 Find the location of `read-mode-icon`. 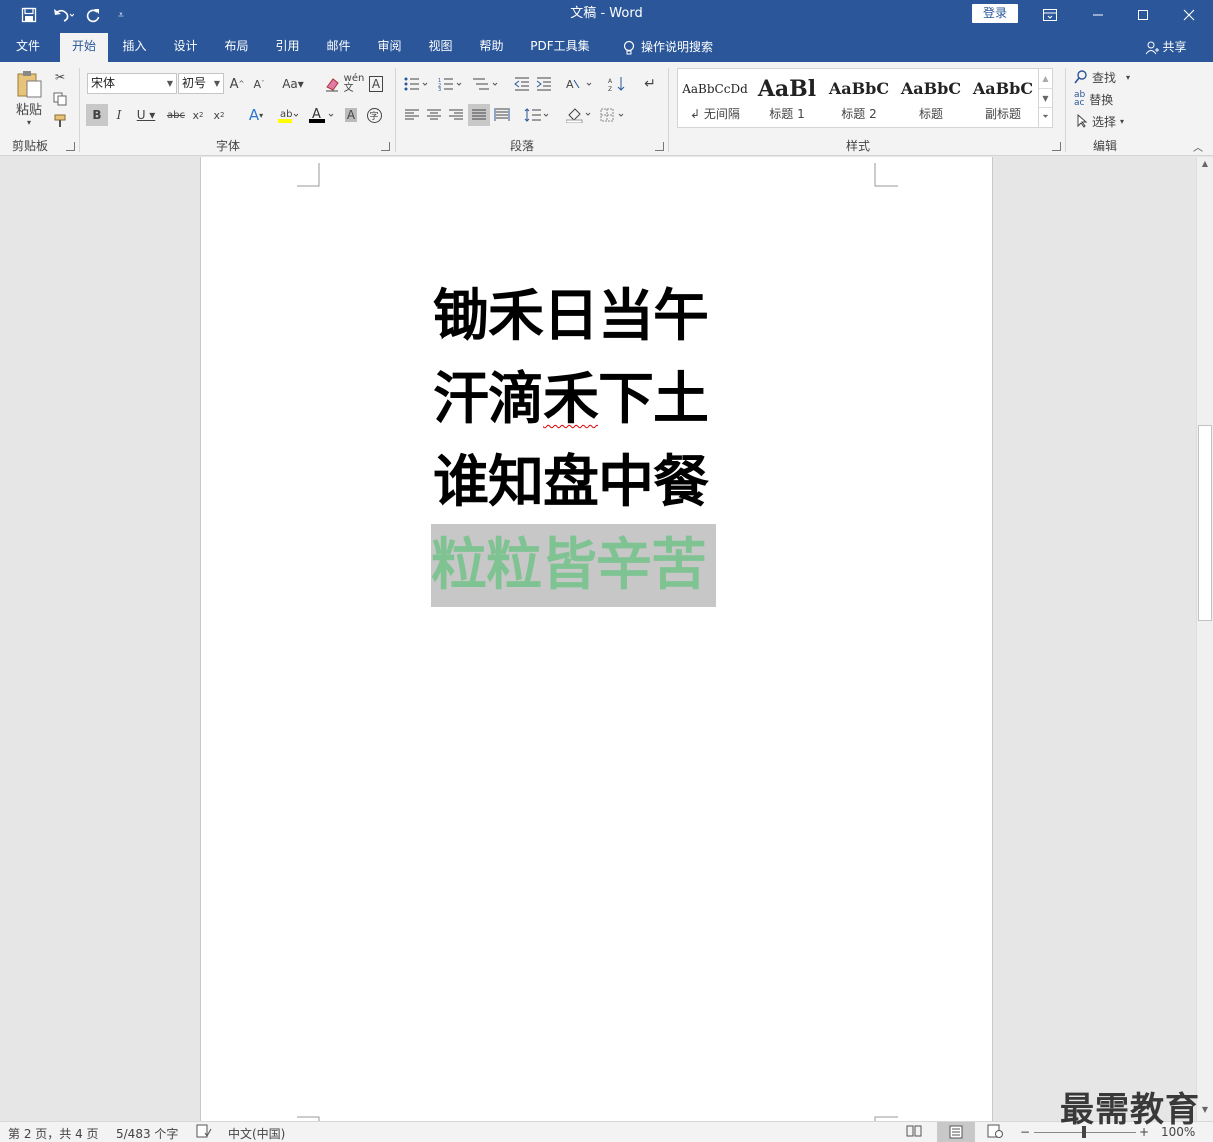

read-mode-icon is located at coordinates (914, 1131).